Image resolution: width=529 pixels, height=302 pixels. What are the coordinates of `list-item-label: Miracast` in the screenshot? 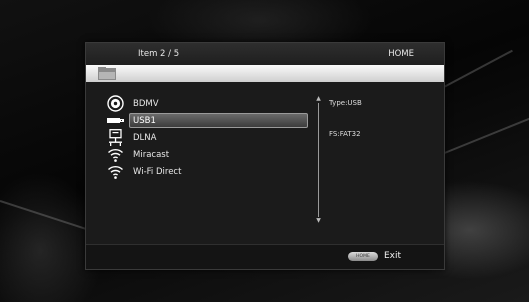 It's located at (151, 155).